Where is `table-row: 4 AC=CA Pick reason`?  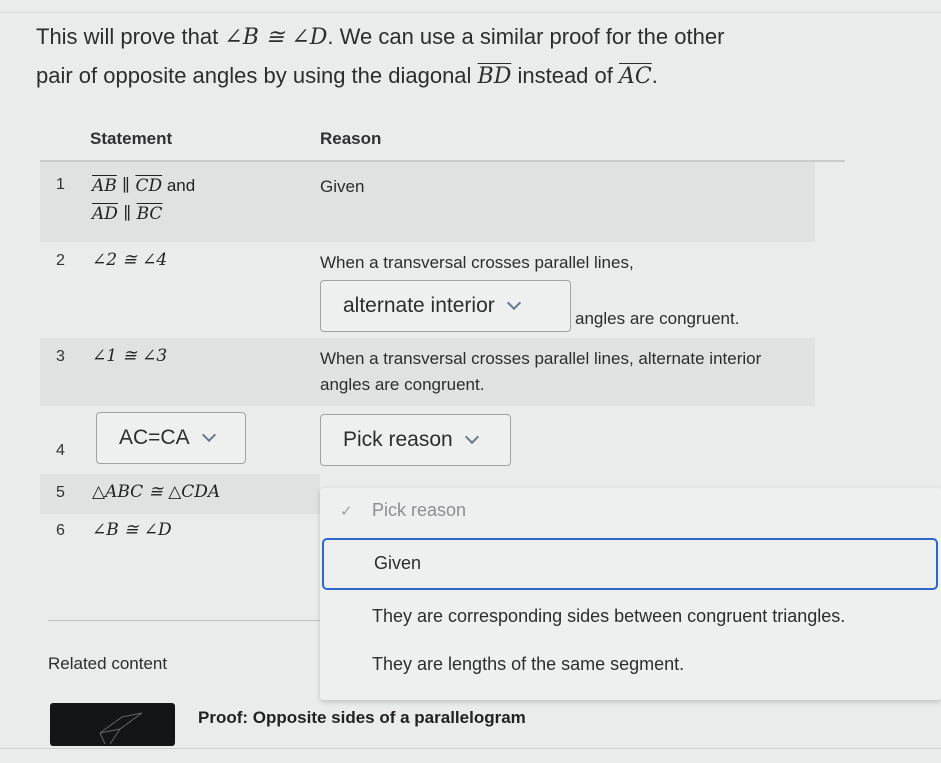
table-row: 4 AC=CA Pick reason is located at coordinates (427, 440).